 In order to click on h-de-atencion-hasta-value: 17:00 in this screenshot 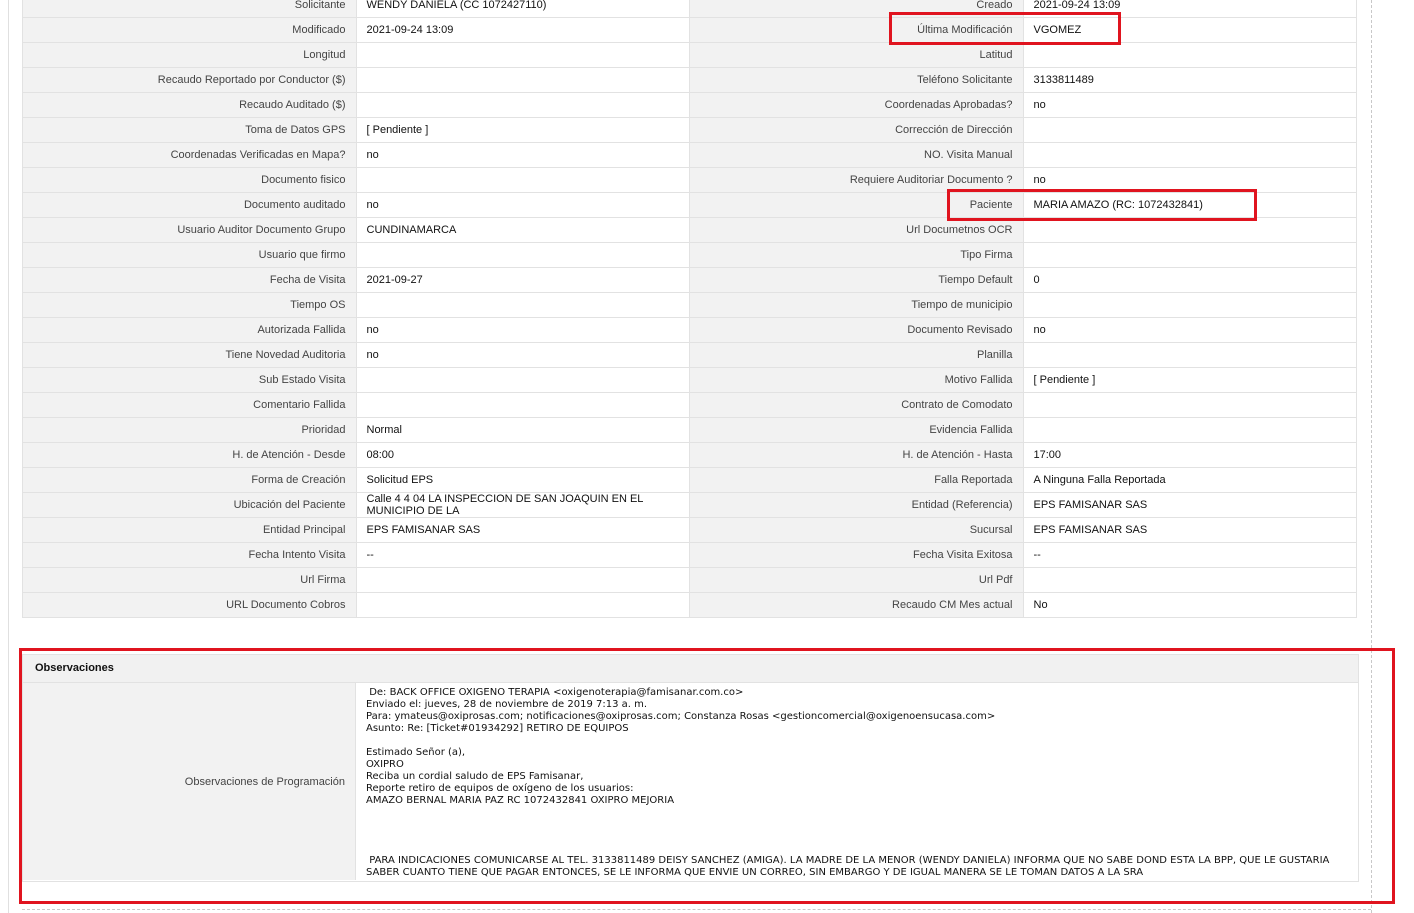, I will do `click(1189, 455)`.